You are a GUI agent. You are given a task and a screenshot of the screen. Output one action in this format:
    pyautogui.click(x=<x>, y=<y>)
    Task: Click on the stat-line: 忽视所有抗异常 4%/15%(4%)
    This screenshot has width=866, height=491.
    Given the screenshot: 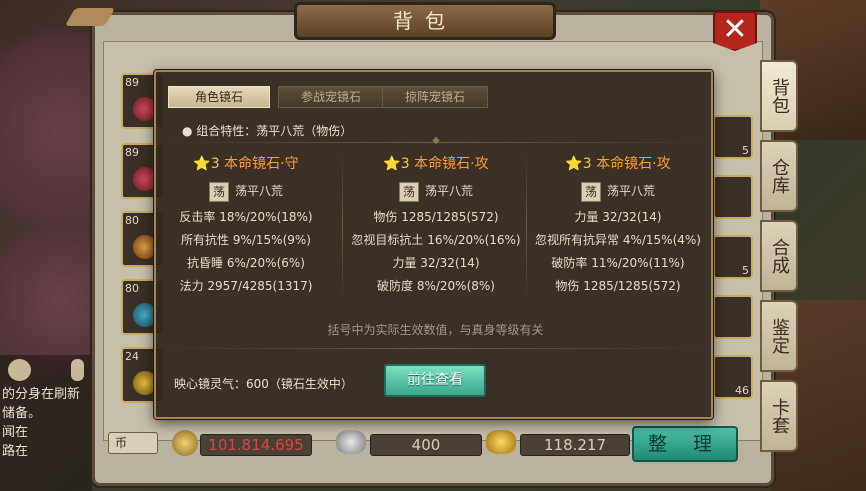 What is the action you would take?
    pyautogui.click(x=618, y=240)
    